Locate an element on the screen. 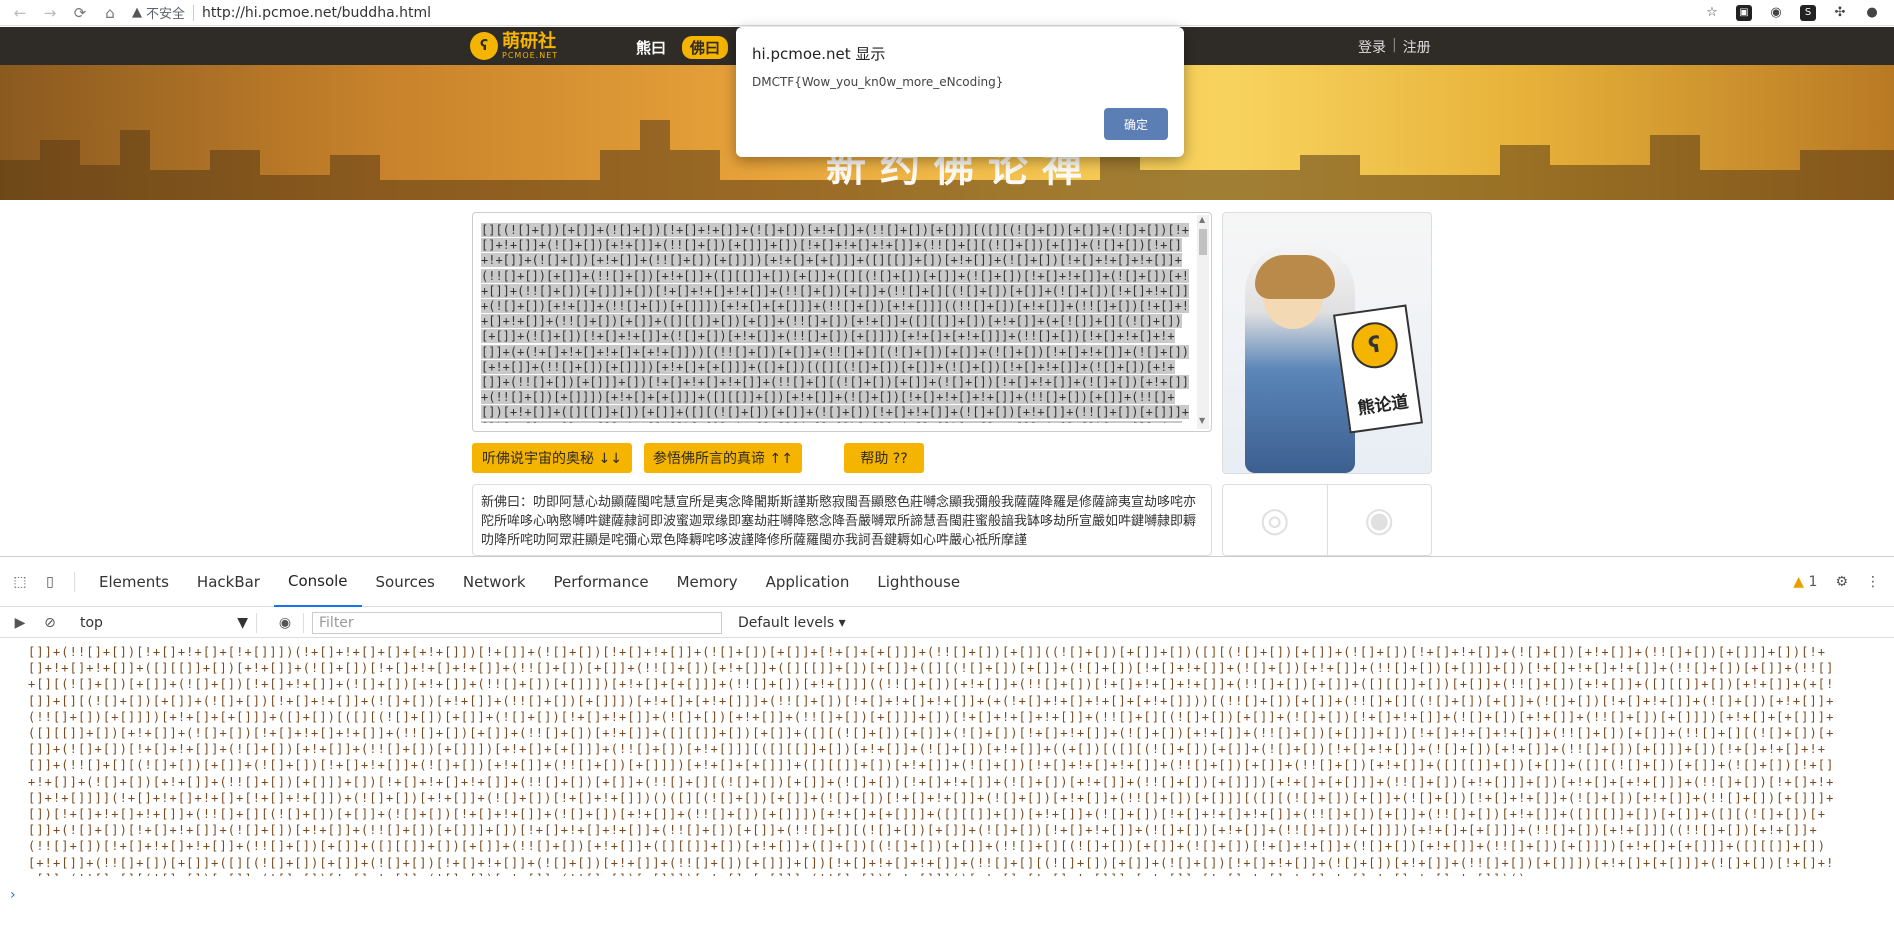 Image resolution: width=1894 pixels, height=931 pixels. bookmark-star-icon: ☆ is located at coordinates (1712, 13).